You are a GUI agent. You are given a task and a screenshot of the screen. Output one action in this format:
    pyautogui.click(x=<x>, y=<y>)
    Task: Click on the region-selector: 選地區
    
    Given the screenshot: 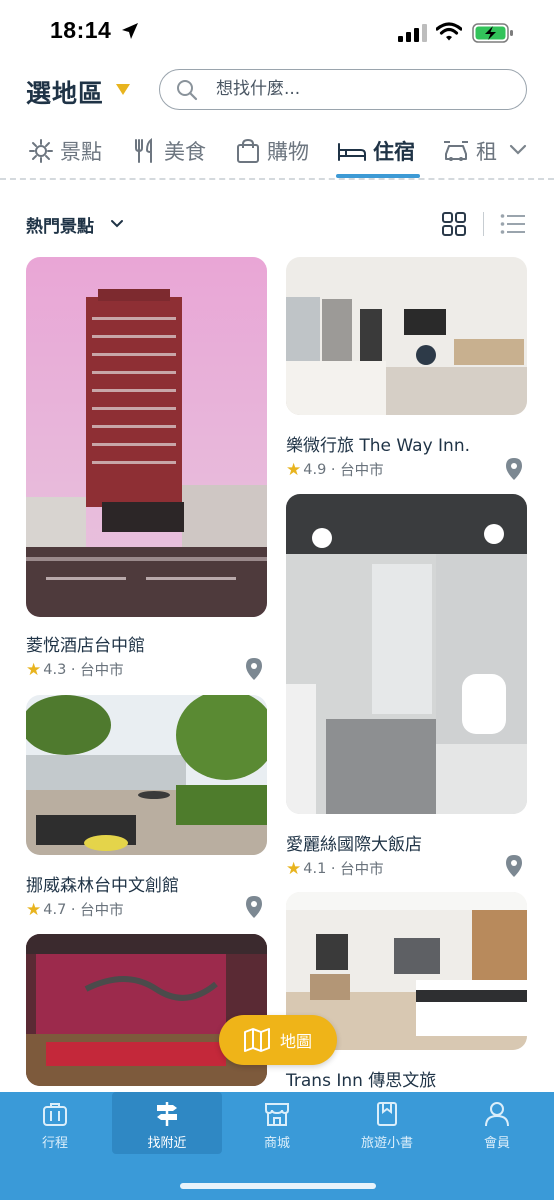 What is the action you would take?
    pyautogui.click(x=65, y=92)
    